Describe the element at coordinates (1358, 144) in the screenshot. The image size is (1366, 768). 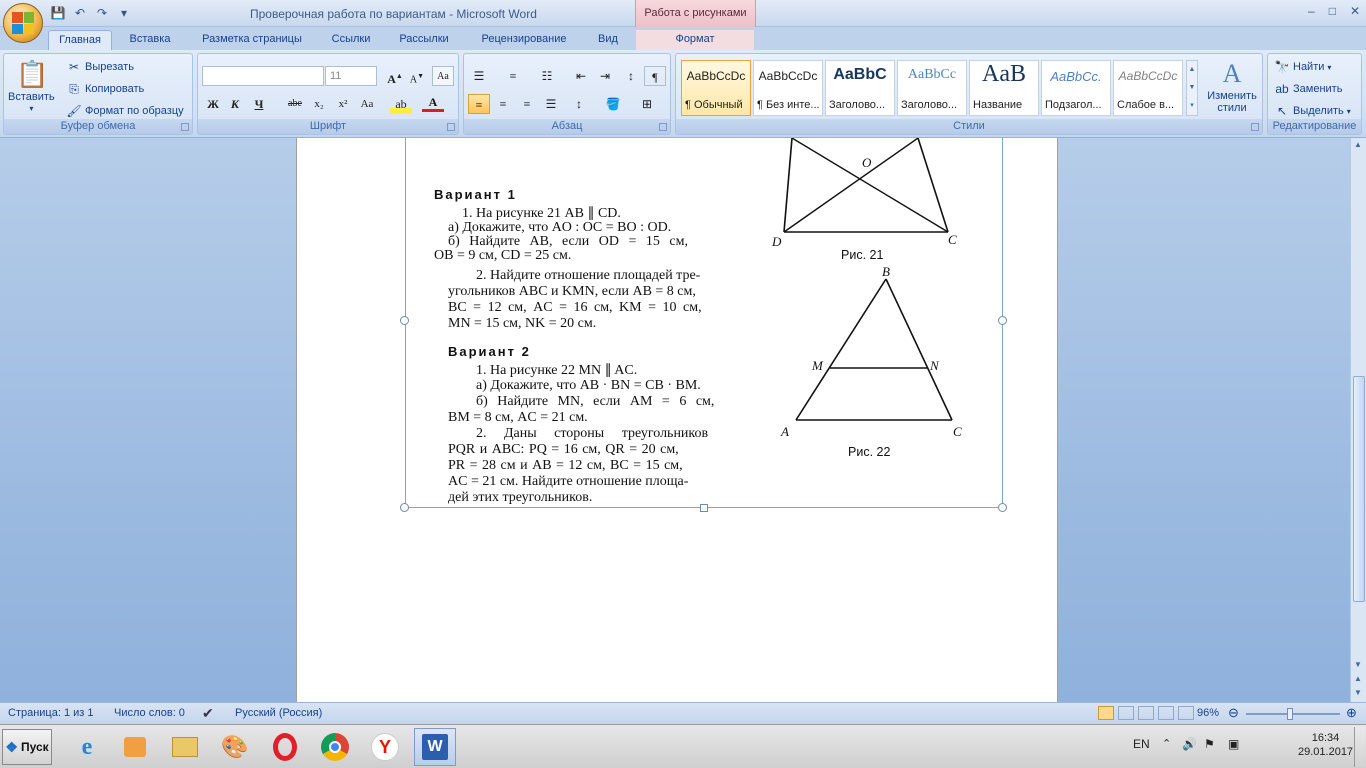
I see `scroll-up-icon: ▲` at that location.